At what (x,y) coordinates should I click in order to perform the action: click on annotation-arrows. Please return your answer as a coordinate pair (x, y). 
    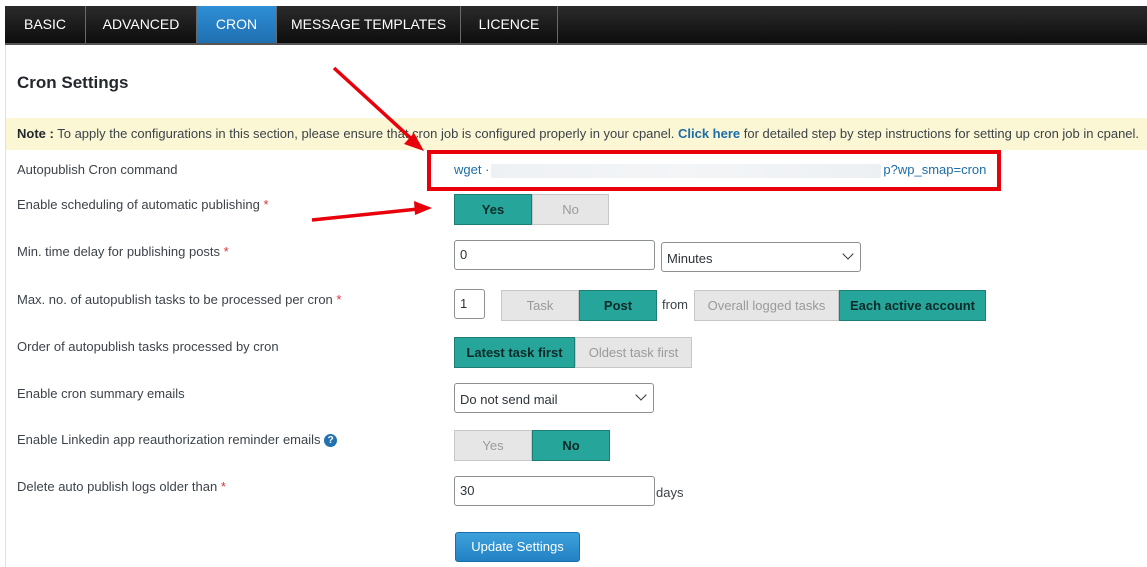
    Looking at the image, I should click on (371, 144).